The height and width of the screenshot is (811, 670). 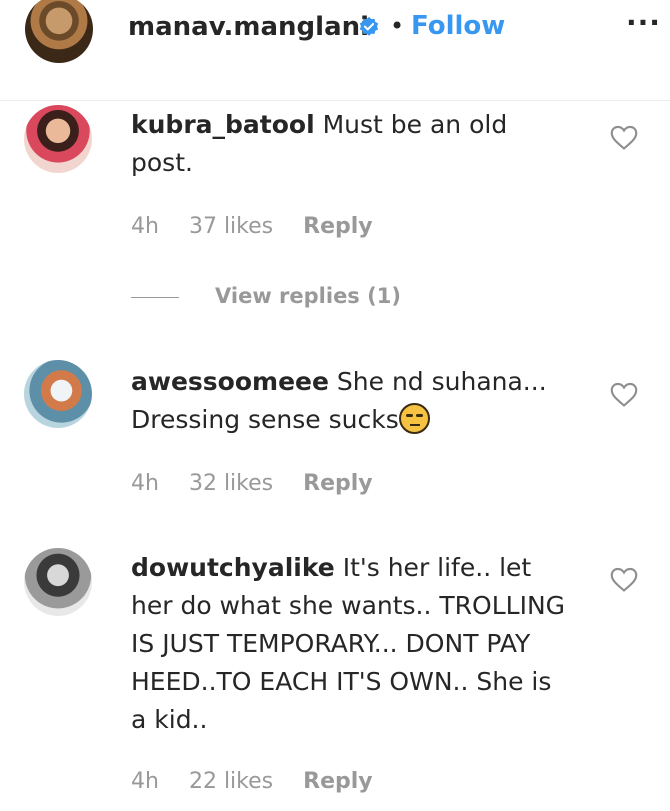 I want to click on post-header: manav.manglani • Follow ···, so click(x=335, y=50).